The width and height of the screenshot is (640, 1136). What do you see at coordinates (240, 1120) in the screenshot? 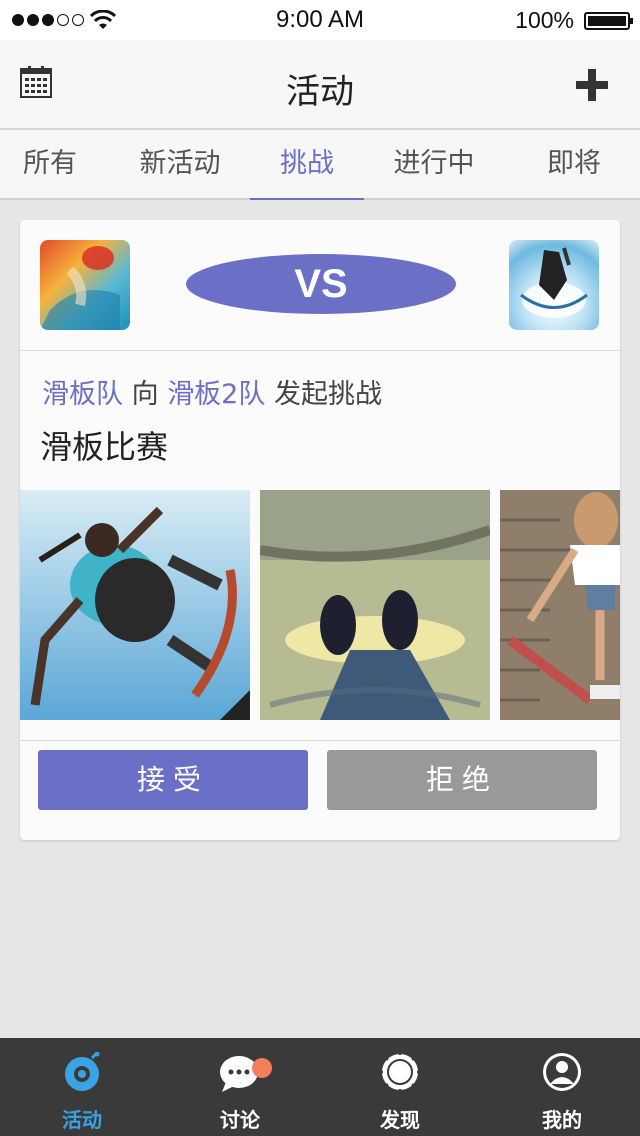
I see `nav-label: 讨论` at bounding box center [240, 1120].